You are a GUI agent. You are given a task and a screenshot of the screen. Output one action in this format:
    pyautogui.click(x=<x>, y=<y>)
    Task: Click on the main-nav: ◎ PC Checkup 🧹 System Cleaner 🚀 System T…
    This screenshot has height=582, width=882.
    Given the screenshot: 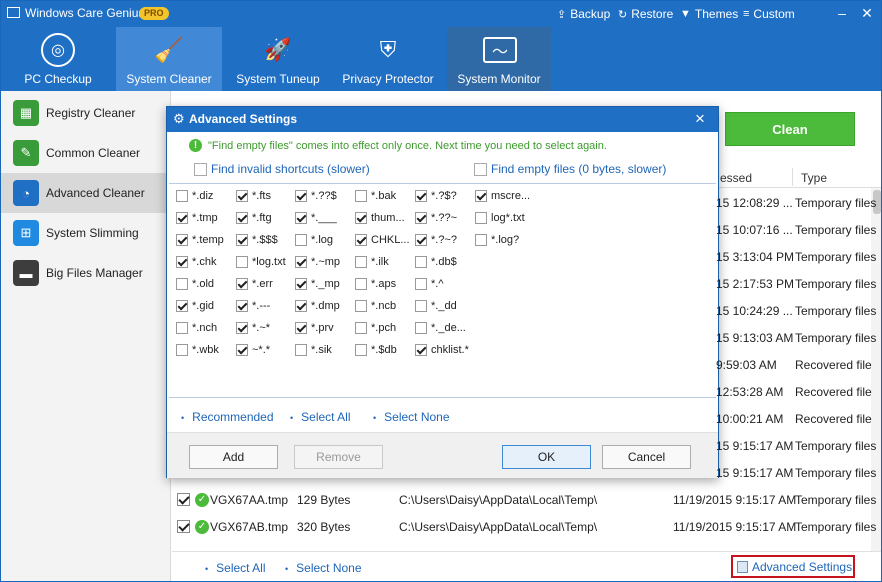 What is the action you would take?
    pyautogui.click(x=441, y=59)
    